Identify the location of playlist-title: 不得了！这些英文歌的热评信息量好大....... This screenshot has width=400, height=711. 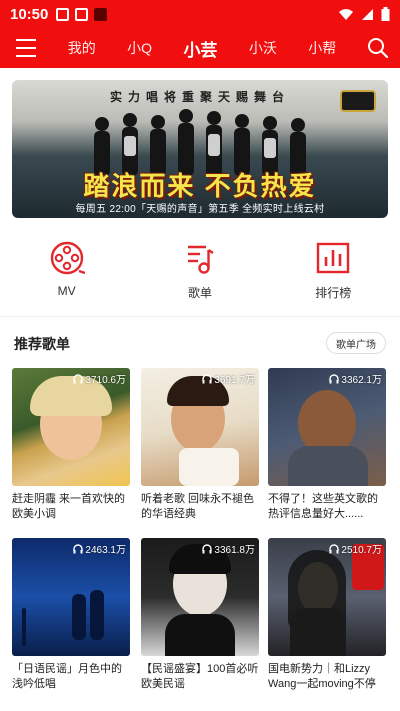
(323, 506).